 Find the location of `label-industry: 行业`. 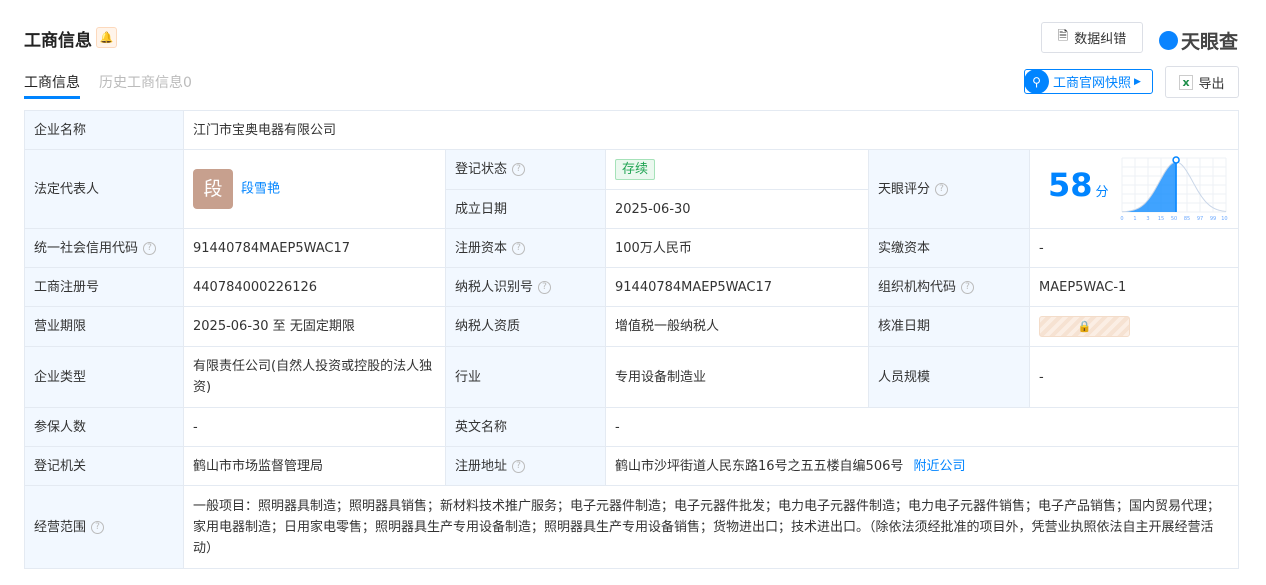

label-industry: 行业 is located at coordinates (525, 377).